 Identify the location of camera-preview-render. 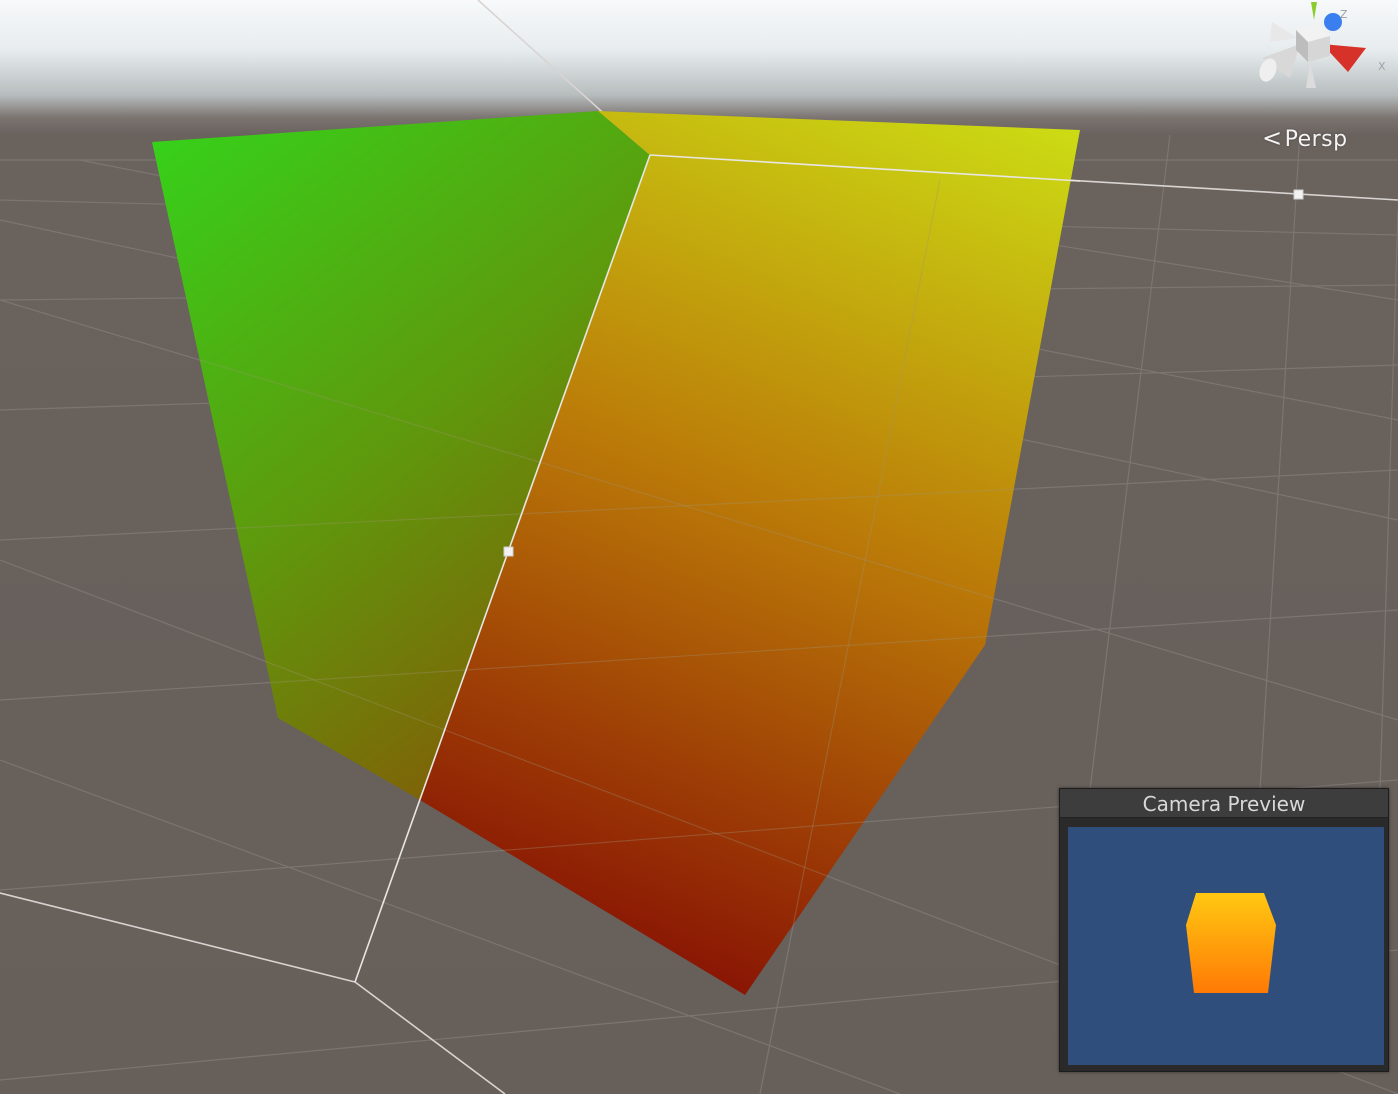
(1226, 946).